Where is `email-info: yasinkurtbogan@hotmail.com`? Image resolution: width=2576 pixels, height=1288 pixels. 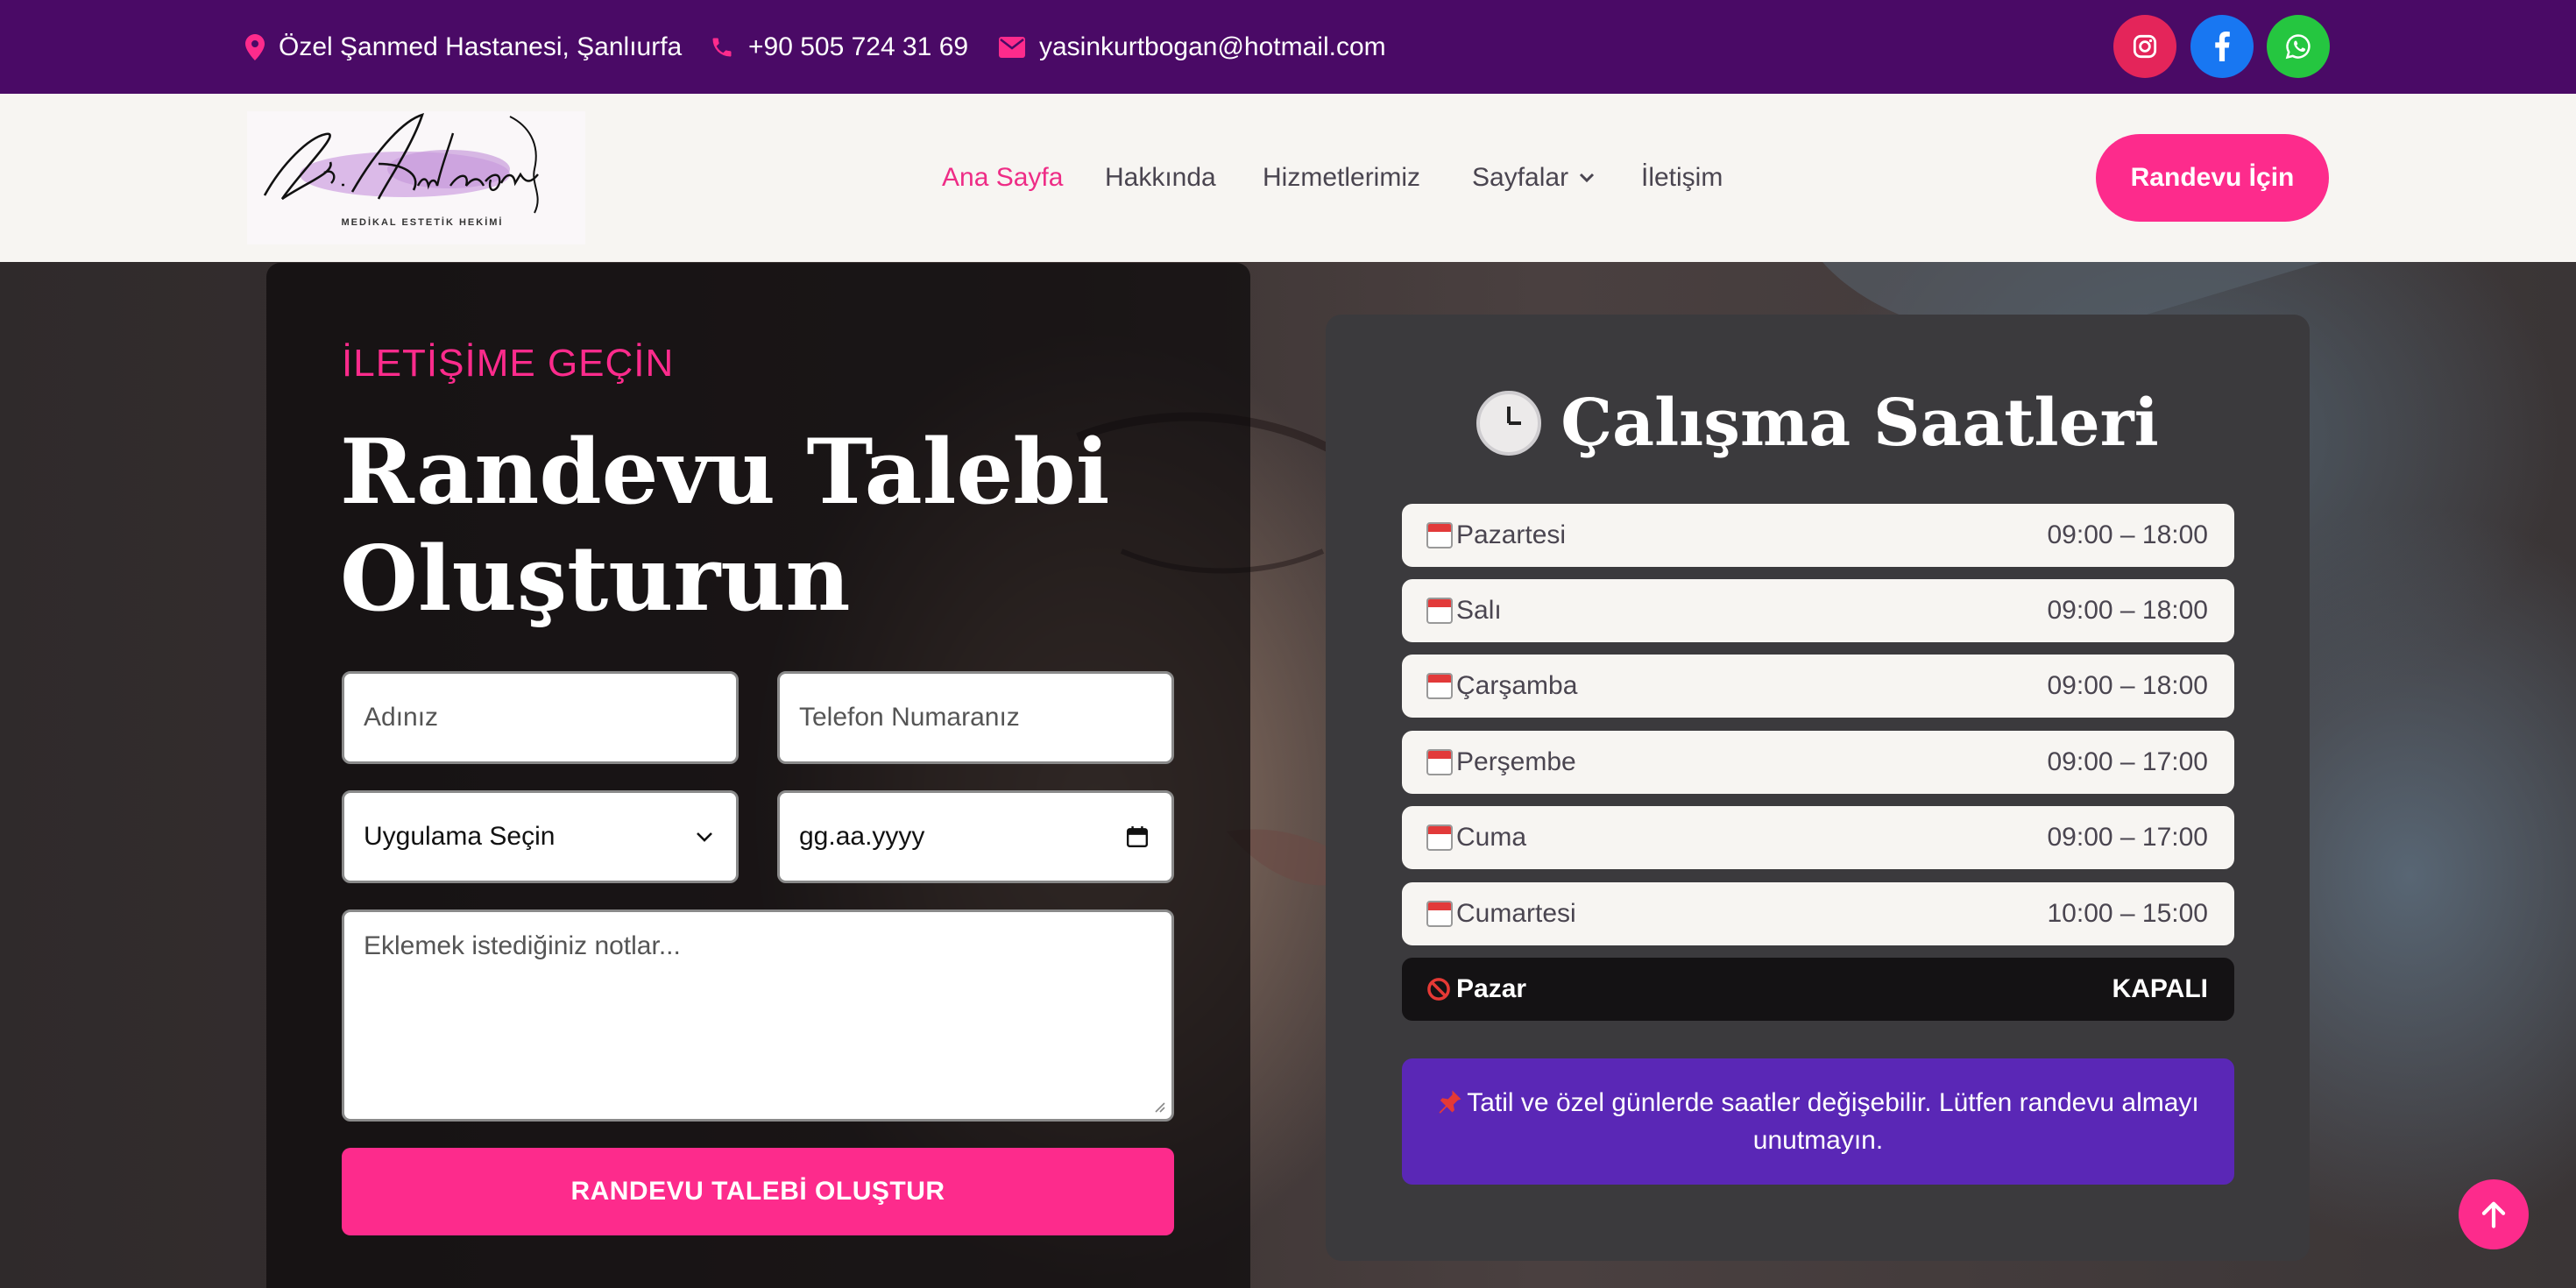
email-info: yasinkurtbogan@hotmail.com is located at coordinates (1192, 47).